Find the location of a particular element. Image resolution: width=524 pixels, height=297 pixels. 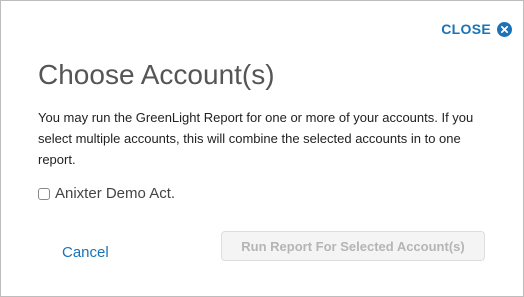

account-checkbox is located at coordinates (44, 193).